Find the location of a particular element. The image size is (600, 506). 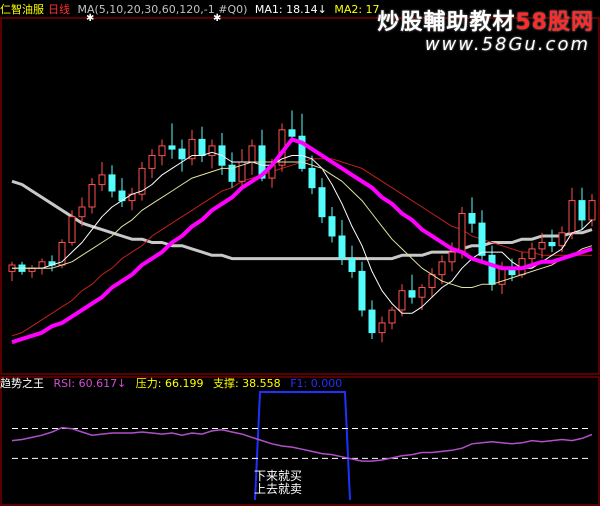

pressure-value: 压力: 66.199 is located at coordinates (169, 383).